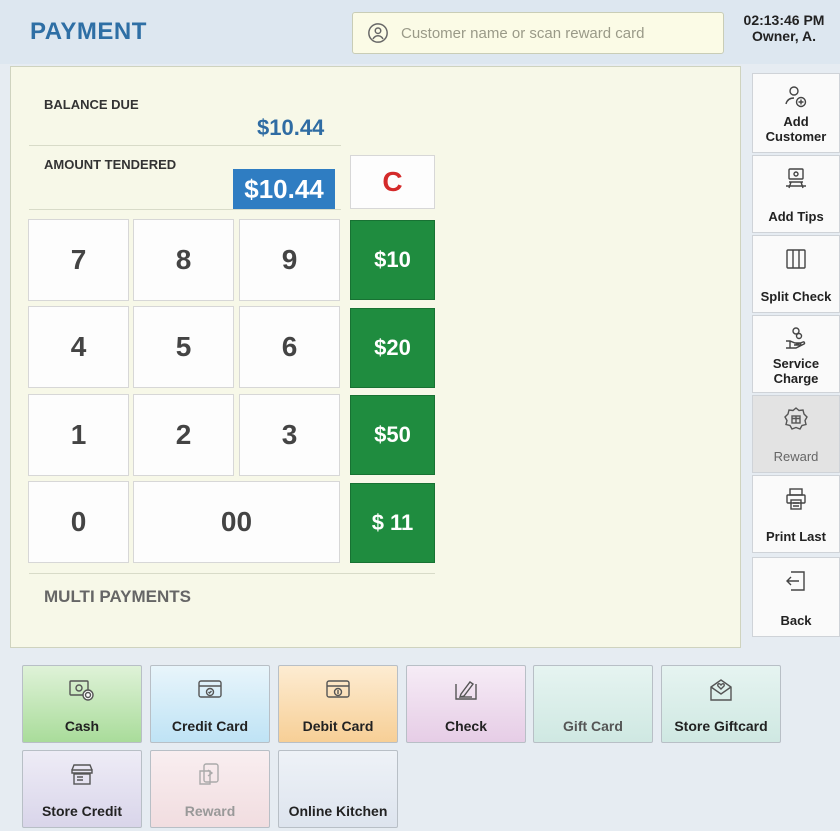  Describe the element at coordinates (796, 274) in the screenshot. I see `split-check-button: Split Check` at that location.